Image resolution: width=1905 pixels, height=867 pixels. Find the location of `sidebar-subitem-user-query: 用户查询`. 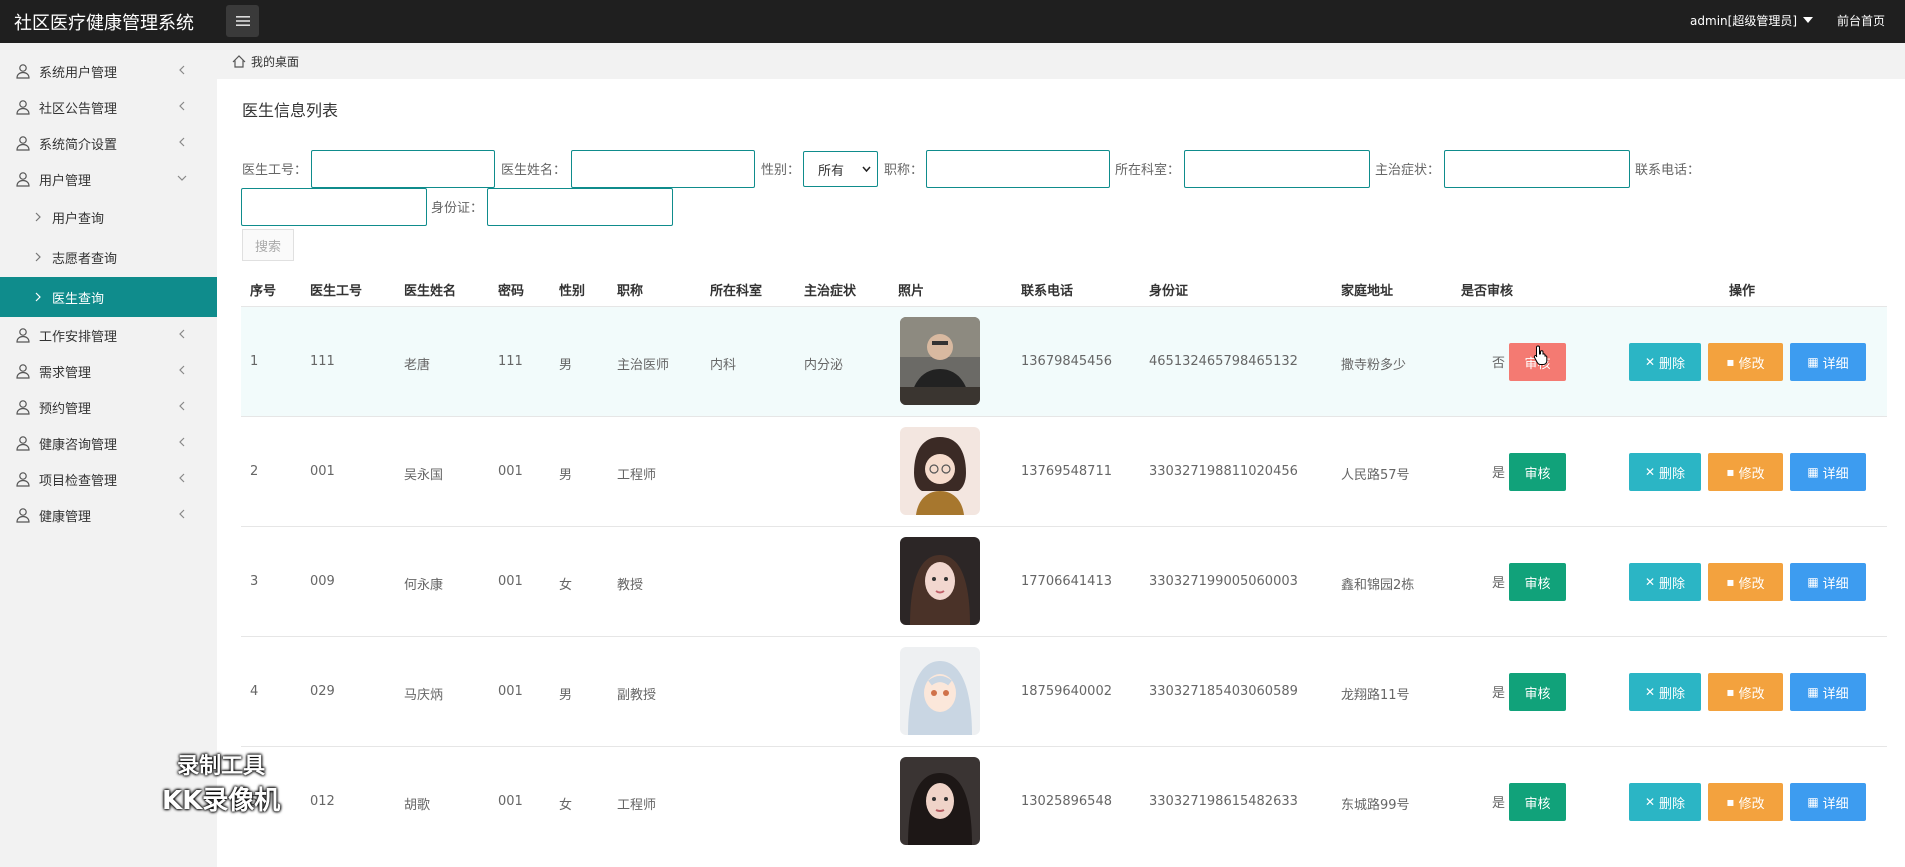

sidebar-subitem-user-query: 用户查询 is located at coordinates (108, 217).